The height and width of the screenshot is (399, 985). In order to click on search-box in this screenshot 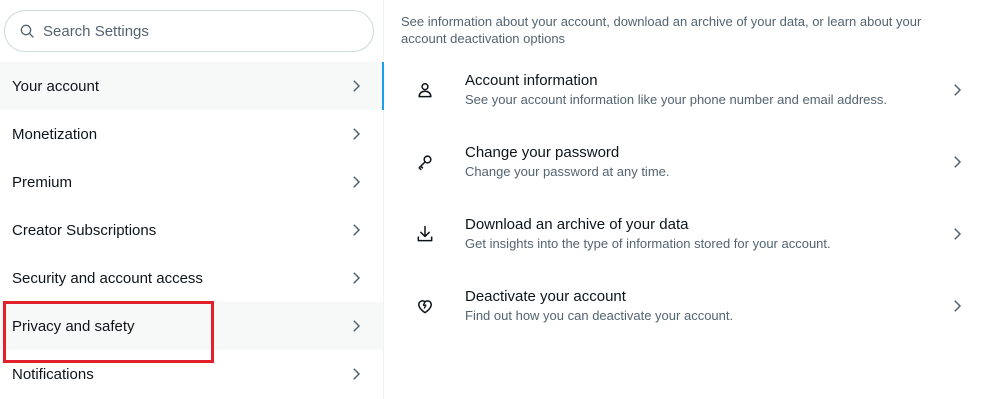, I will do `click(189, 31)`.